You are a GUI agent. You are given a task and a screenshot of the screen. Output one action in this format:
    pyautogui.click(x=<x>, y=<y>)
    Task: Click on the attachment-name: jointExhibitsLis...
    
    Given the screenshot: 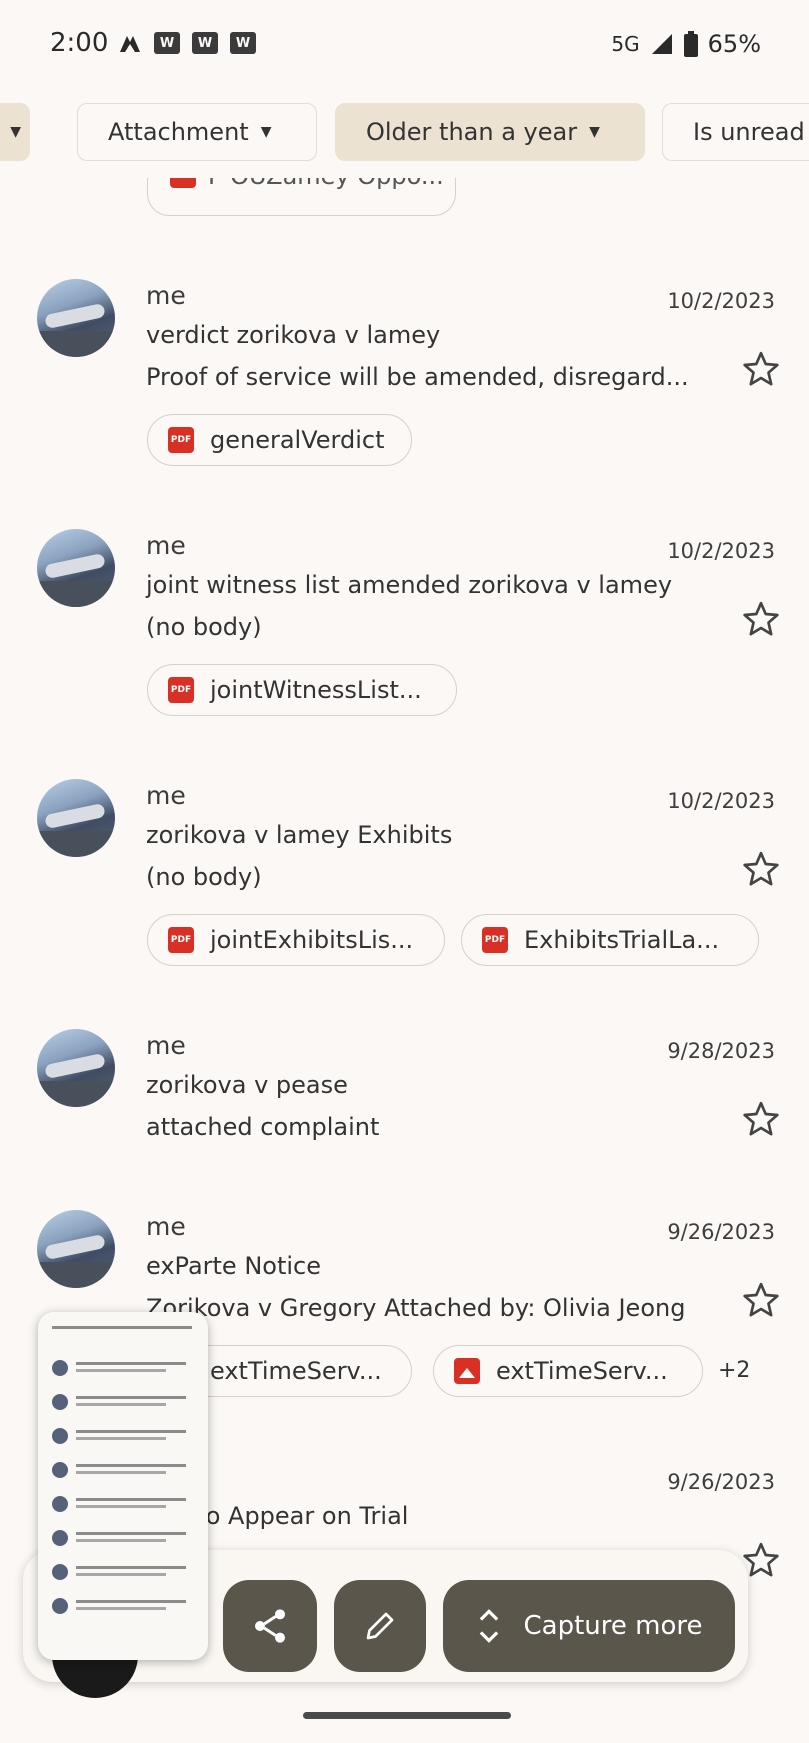 What is the action you would take?
    pyautogui.click(x=312, y=940)
    